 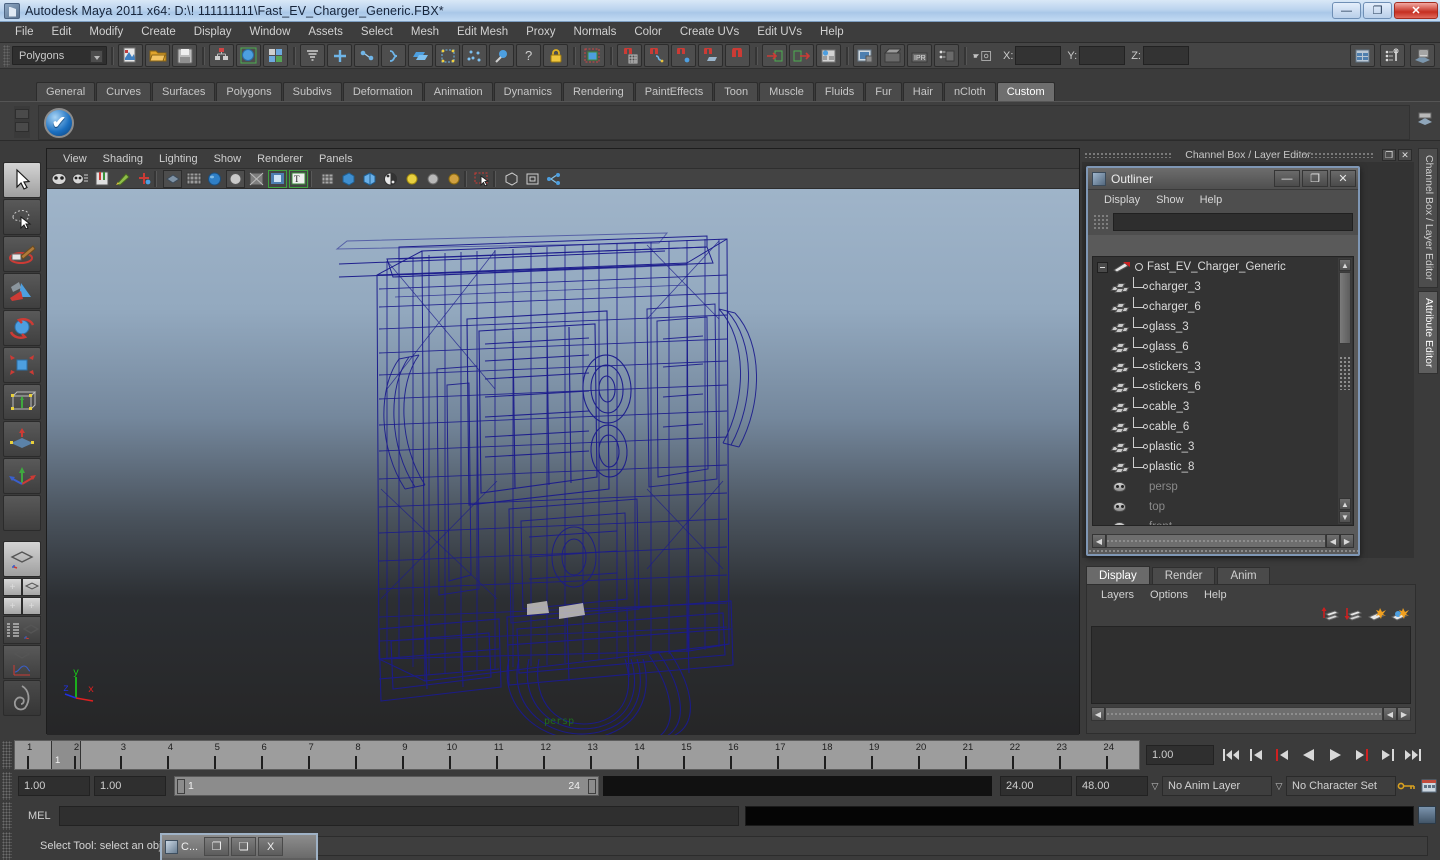 I want to click on step-back-keyframe-icon, so click(x=1257, y=755).